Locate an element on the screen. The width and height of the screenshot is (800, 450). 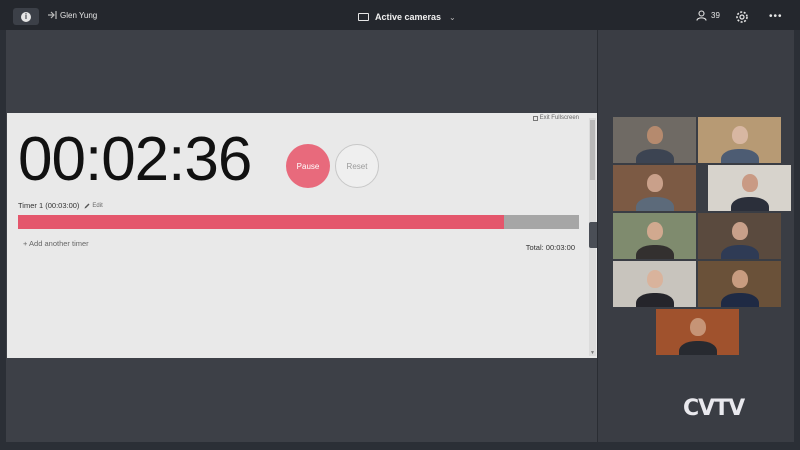
participants-button: 39 is located at coordinates (708, 15).